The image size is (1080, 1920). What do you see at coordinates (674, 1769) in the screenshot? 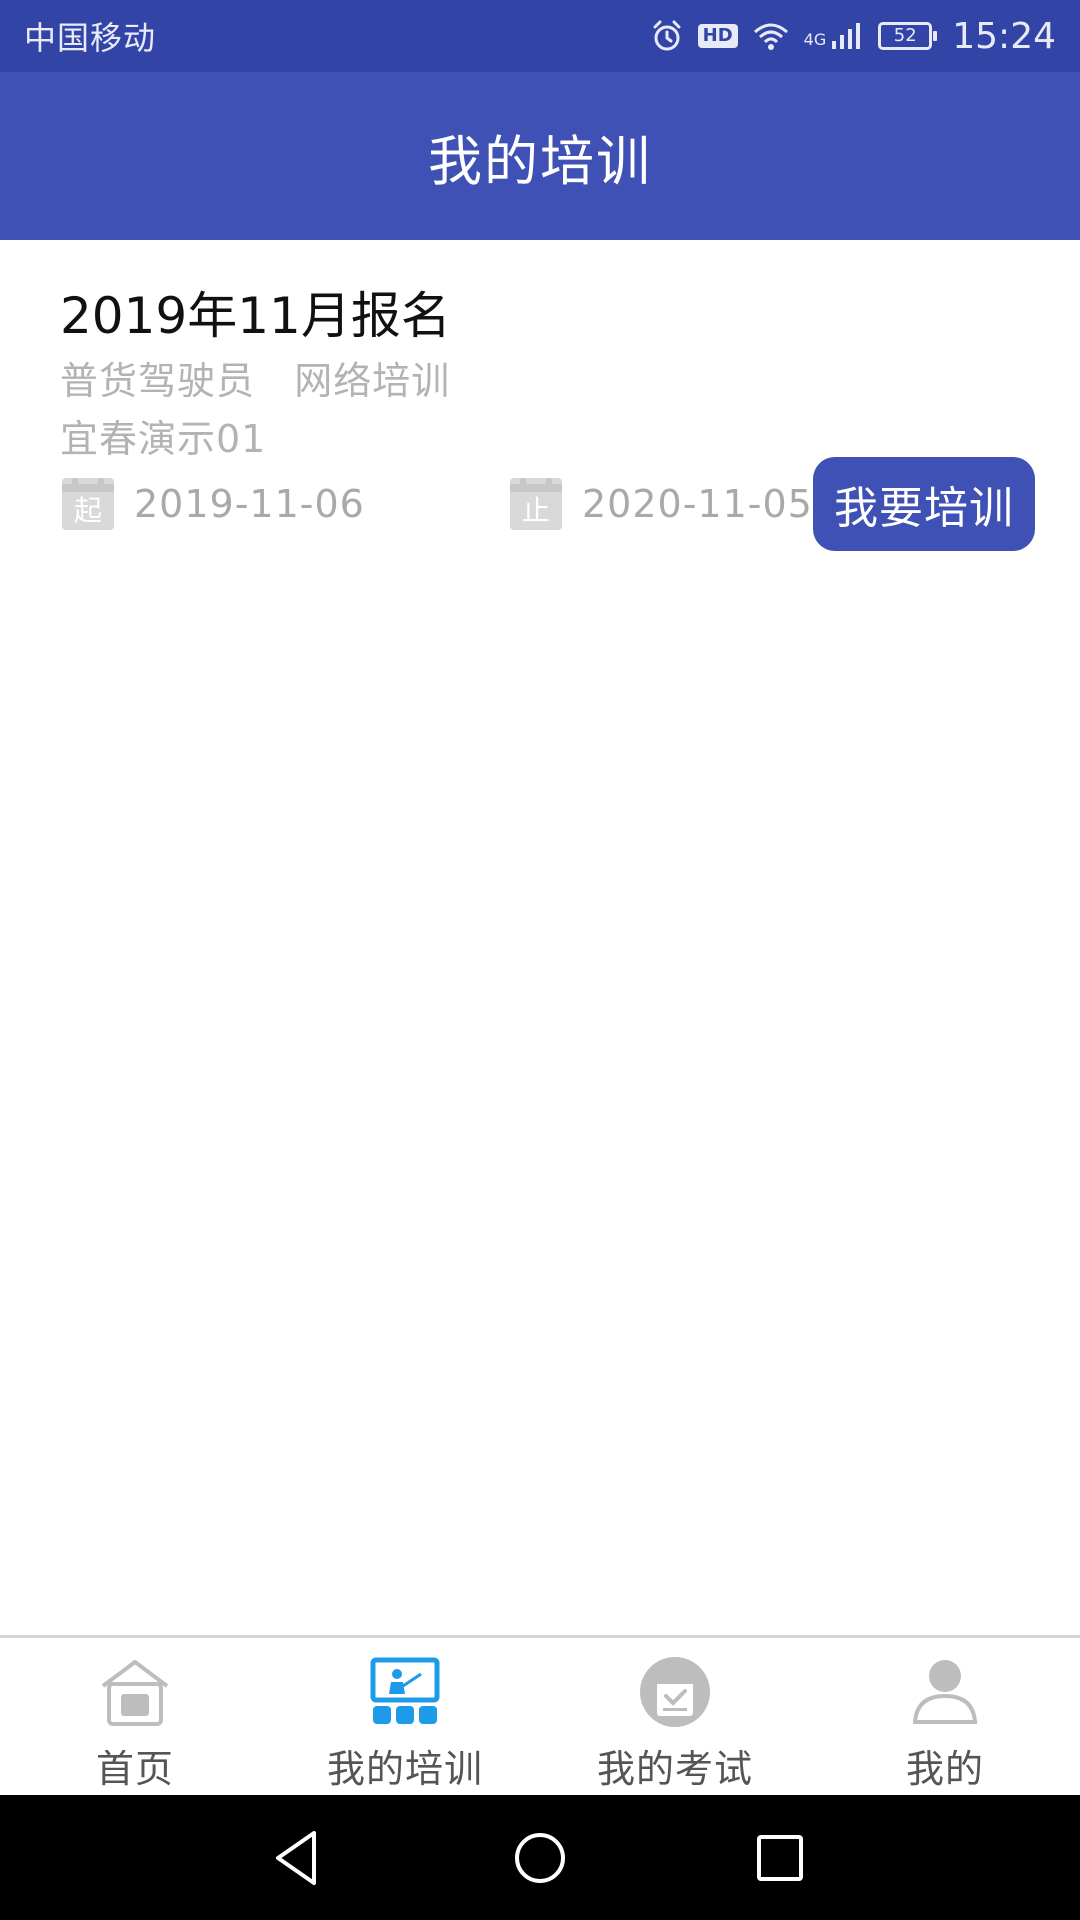
I see `nav-label-exam: 我的考试` at bounding box center [674, 1769].